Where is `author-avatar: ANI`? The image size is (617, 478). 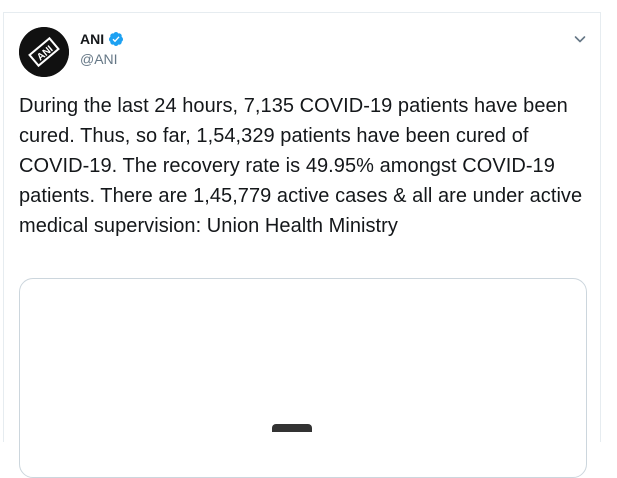
author-avatar: ANI is located at coordinates (44, 52).